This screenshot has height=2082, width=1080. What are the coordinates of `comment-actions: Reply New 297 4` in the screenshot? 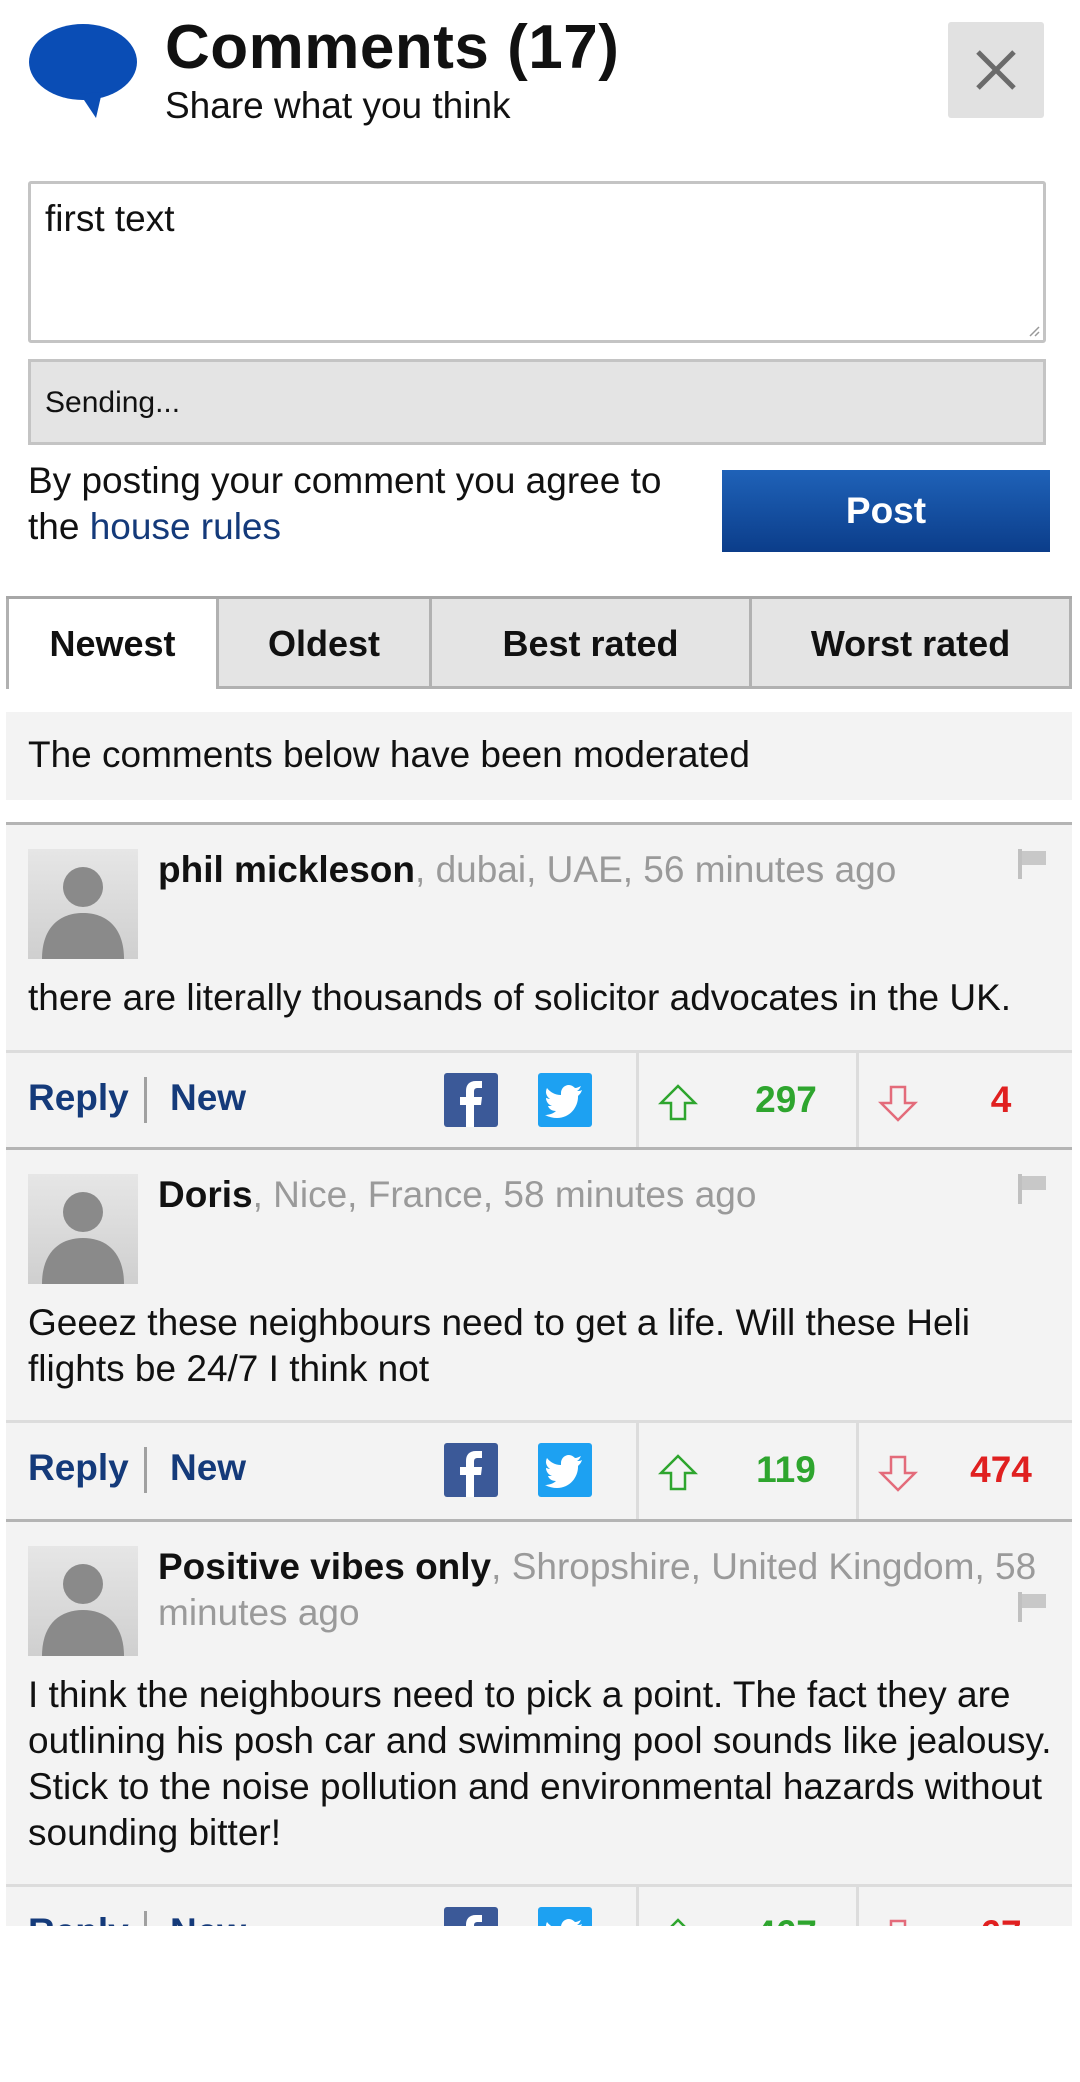 It's located at (539, 1100).